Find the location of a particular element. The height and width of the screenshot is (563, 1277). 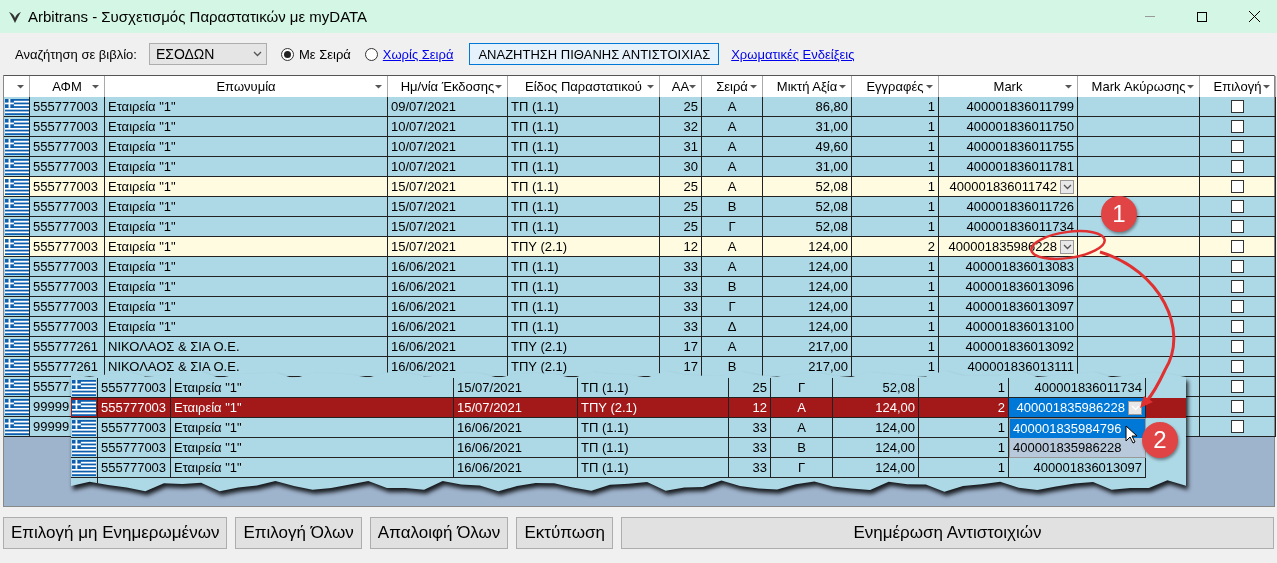

table-row: 555777003 Εταιρεία "1" 16/06/2021 ΤΠ (1.1) 33 Β 124,00 1 400001836013096 is located at coordinates (639, 287).